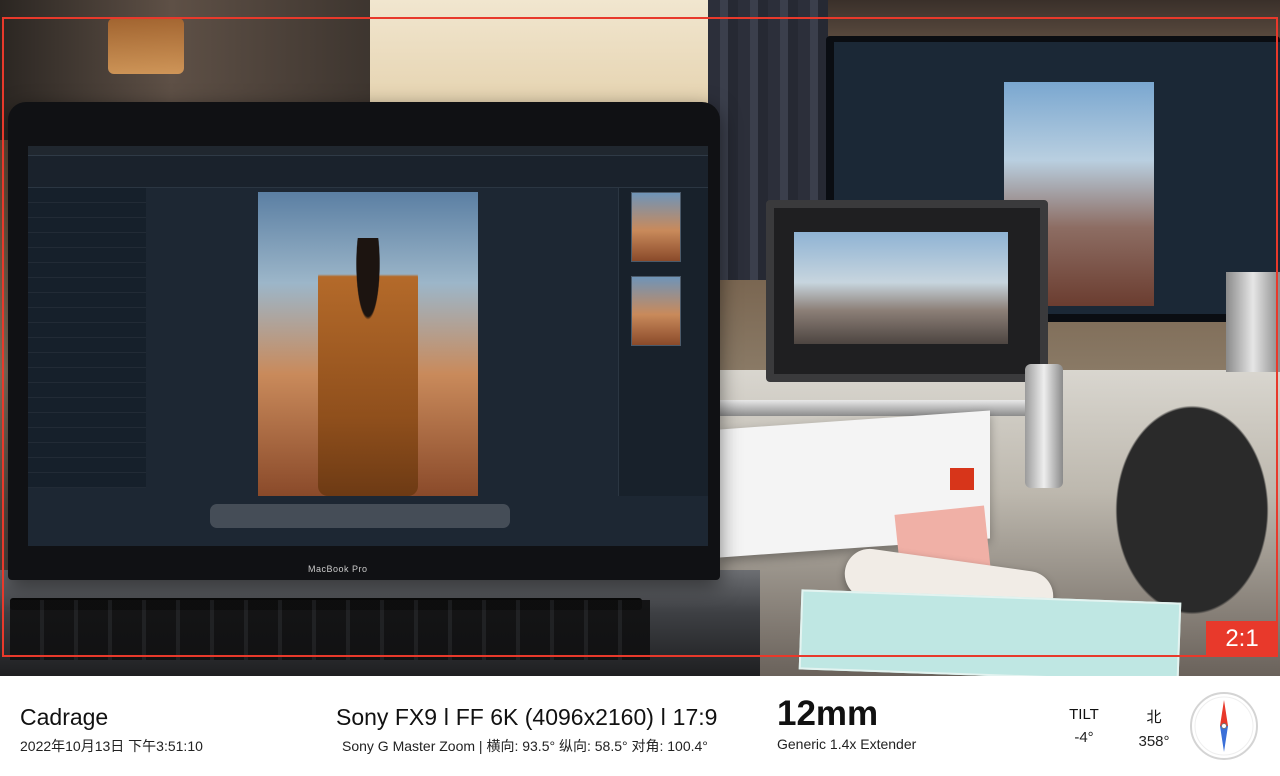 Image resolution: width=1280 pixels, height=776 pixels. Describe the element at coordinates (368, 172) in the screenshot. I see `laptop-app-toolbar` at that location.